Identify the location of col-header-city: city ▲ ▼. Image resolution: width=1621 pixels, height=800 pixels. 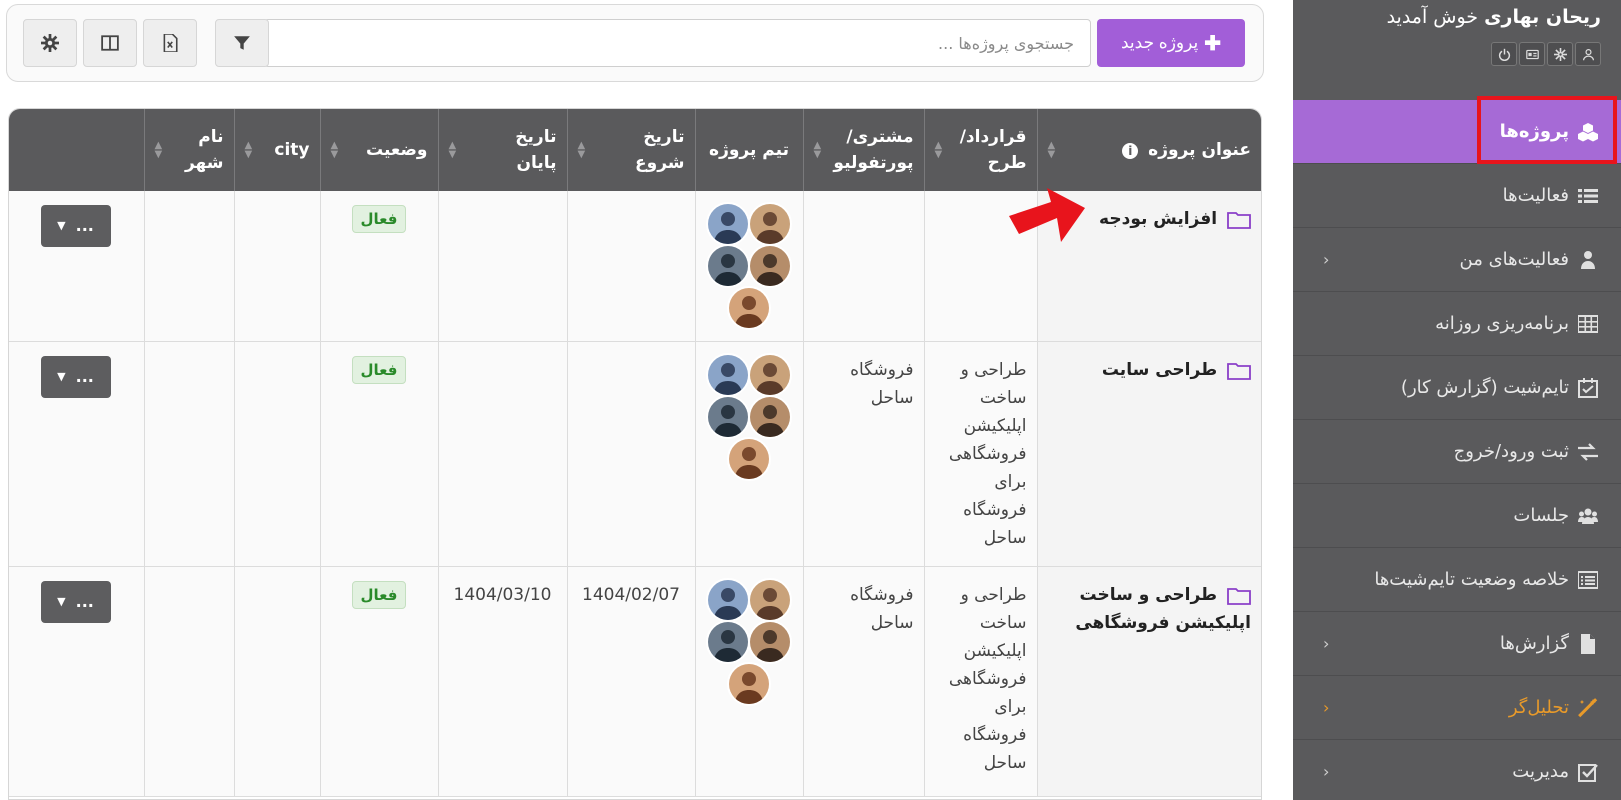
(276, 150).